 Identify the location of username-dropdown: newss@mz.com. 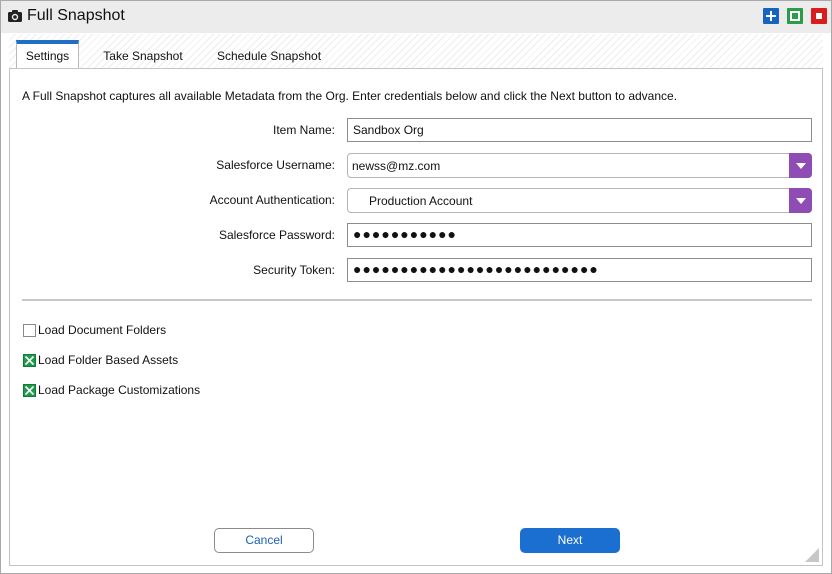
(579, 165).